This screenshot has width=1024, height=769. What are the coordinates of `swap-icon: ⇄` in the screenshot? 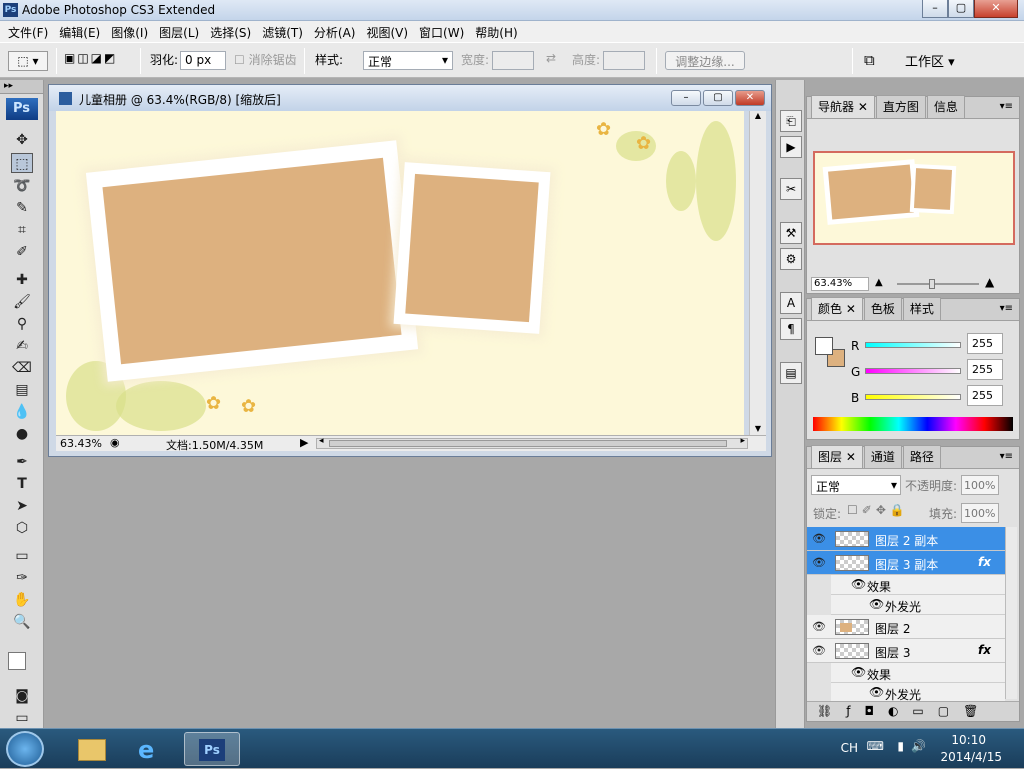 It's located at (551, 58).